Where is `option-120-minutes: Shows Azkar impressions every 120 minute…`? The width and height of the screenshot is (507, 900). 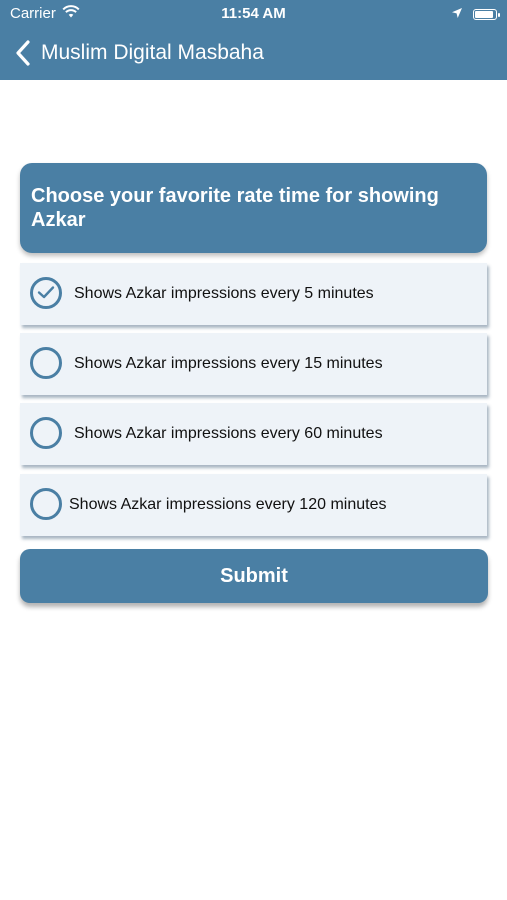 option-120-minutes: Shows Azkar impressions every 120 minute… is located at coordinates (253, 505).